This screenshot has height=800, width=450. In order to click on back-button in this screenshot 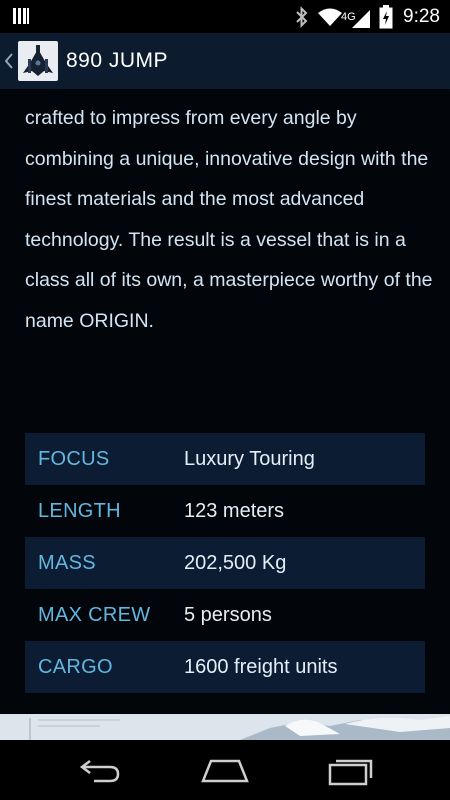, I will do `click(100, 771)`.